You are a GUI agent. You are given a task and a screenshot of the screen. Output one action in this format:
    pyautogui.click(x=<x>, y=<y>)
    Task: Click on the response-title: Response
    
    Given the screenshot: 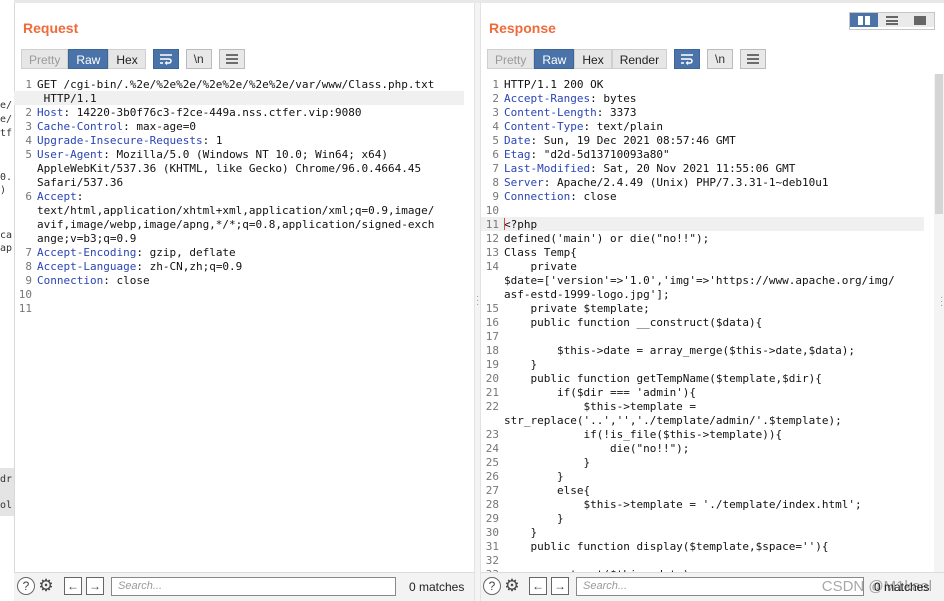 What is the action you would take?
    pyautogui.click(x=522, y=28)
    